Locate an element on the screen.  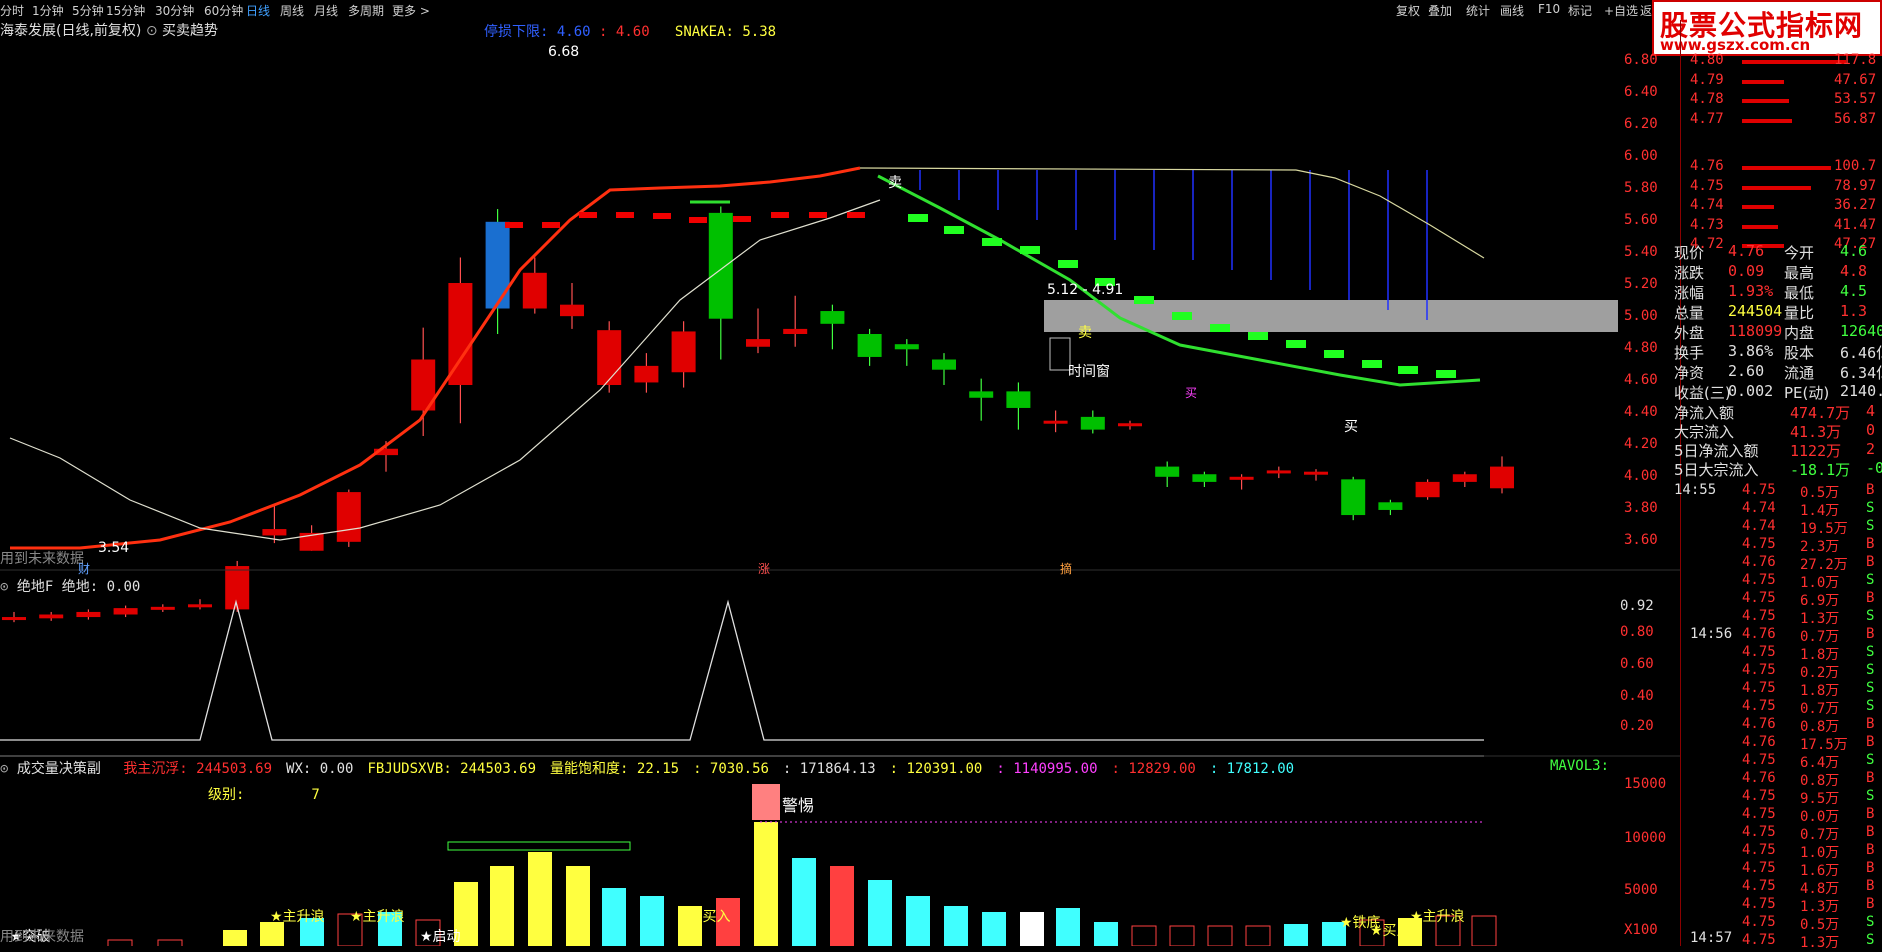
stop-loss-label: 停损下限: is located at coordinates (516, 32).